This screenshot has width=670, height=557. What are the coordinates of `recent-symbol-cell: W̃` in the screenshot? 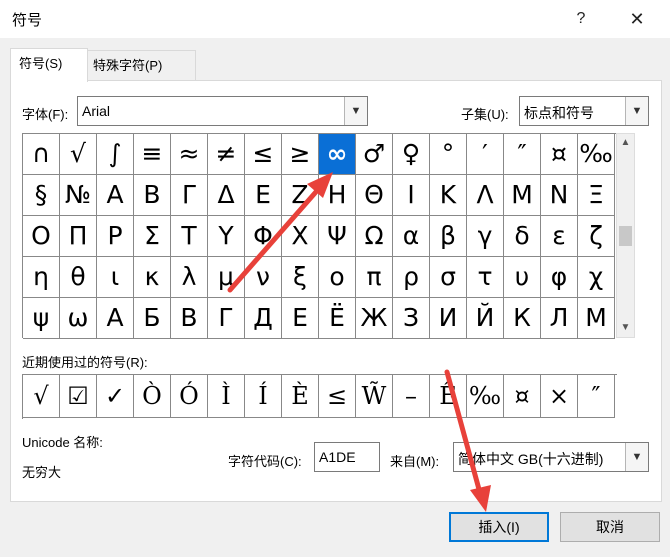 It's located at (374, 396).